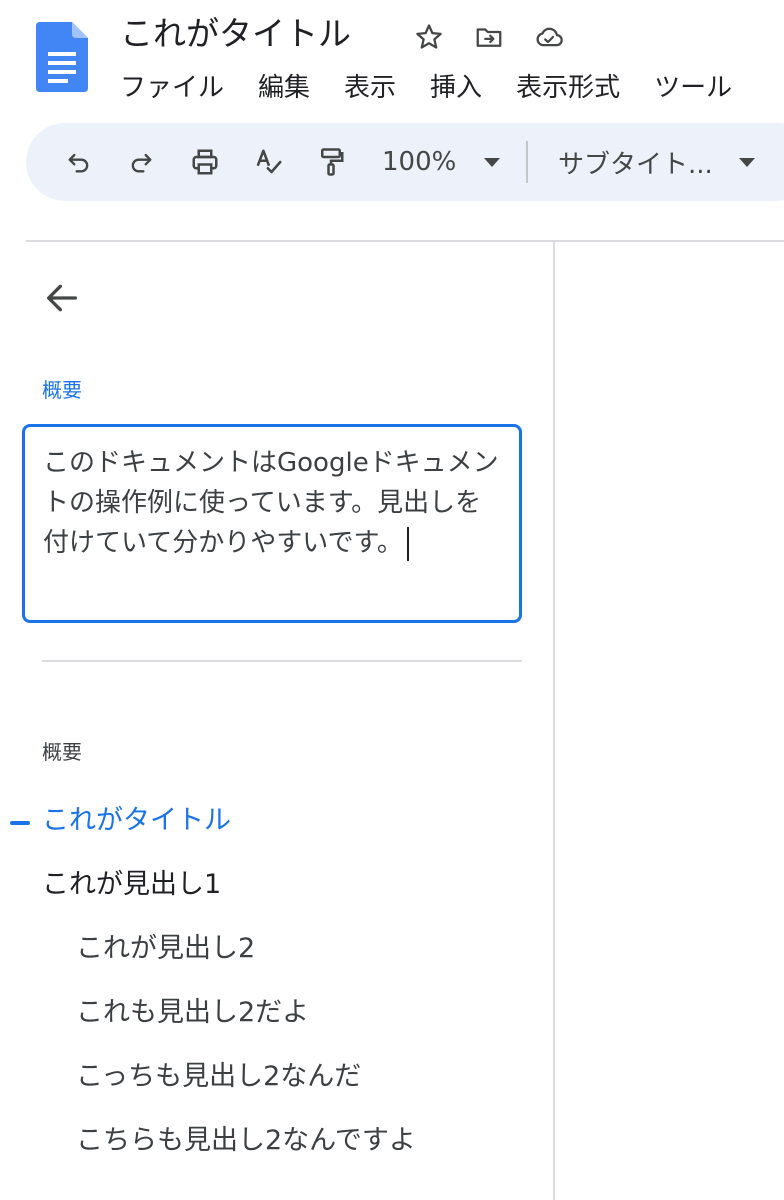  I want to click on undo-icon, so click(79, 162).